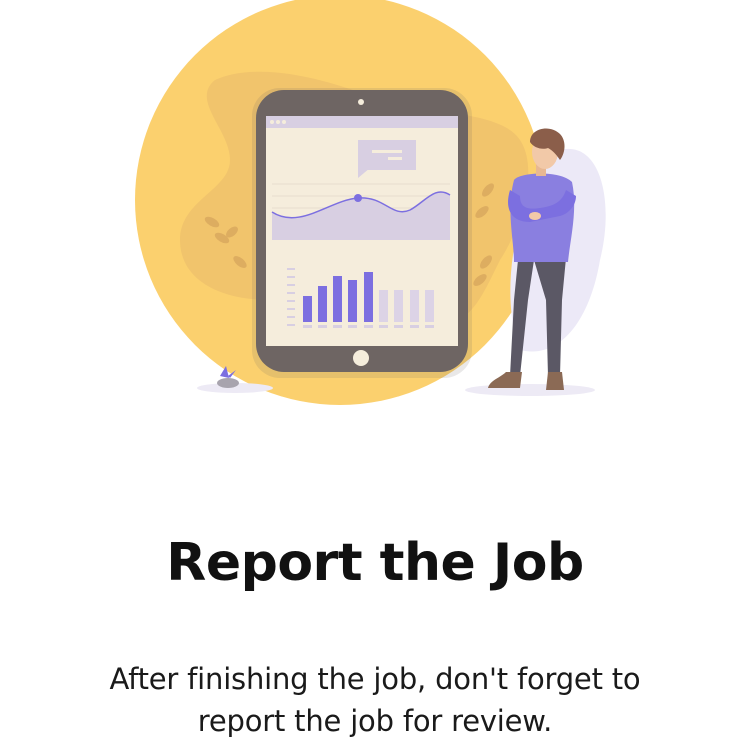 The image size is (750, 740). I want to click on tablet-camera, so click(361, 102).